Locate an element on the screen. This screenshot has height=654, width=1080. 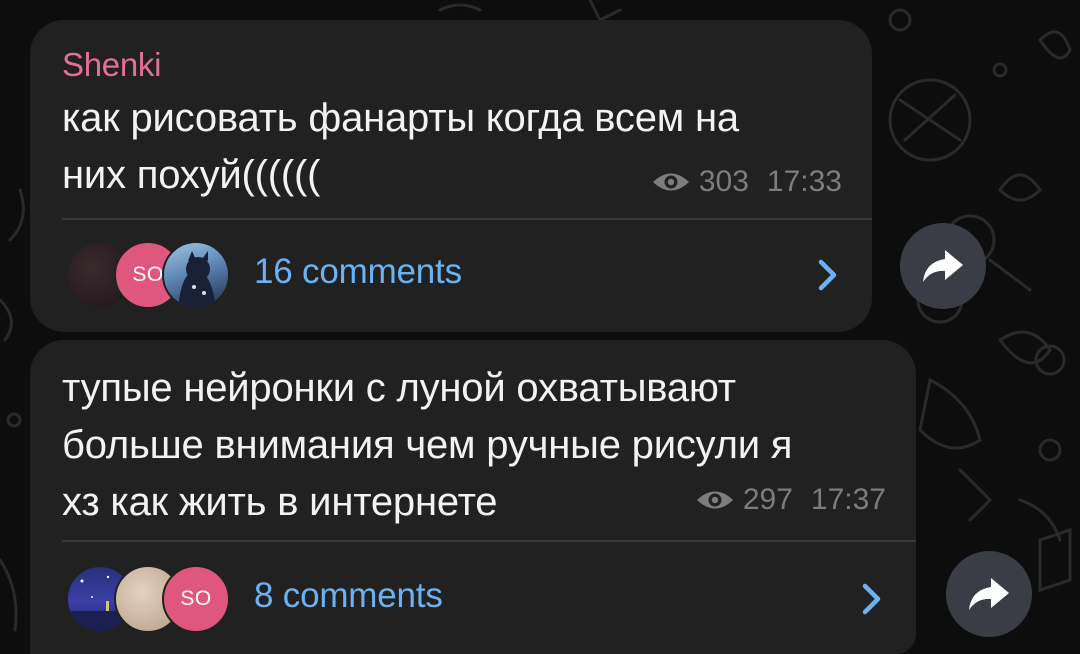
view-count: 297 is located at coordinates (767, 499).